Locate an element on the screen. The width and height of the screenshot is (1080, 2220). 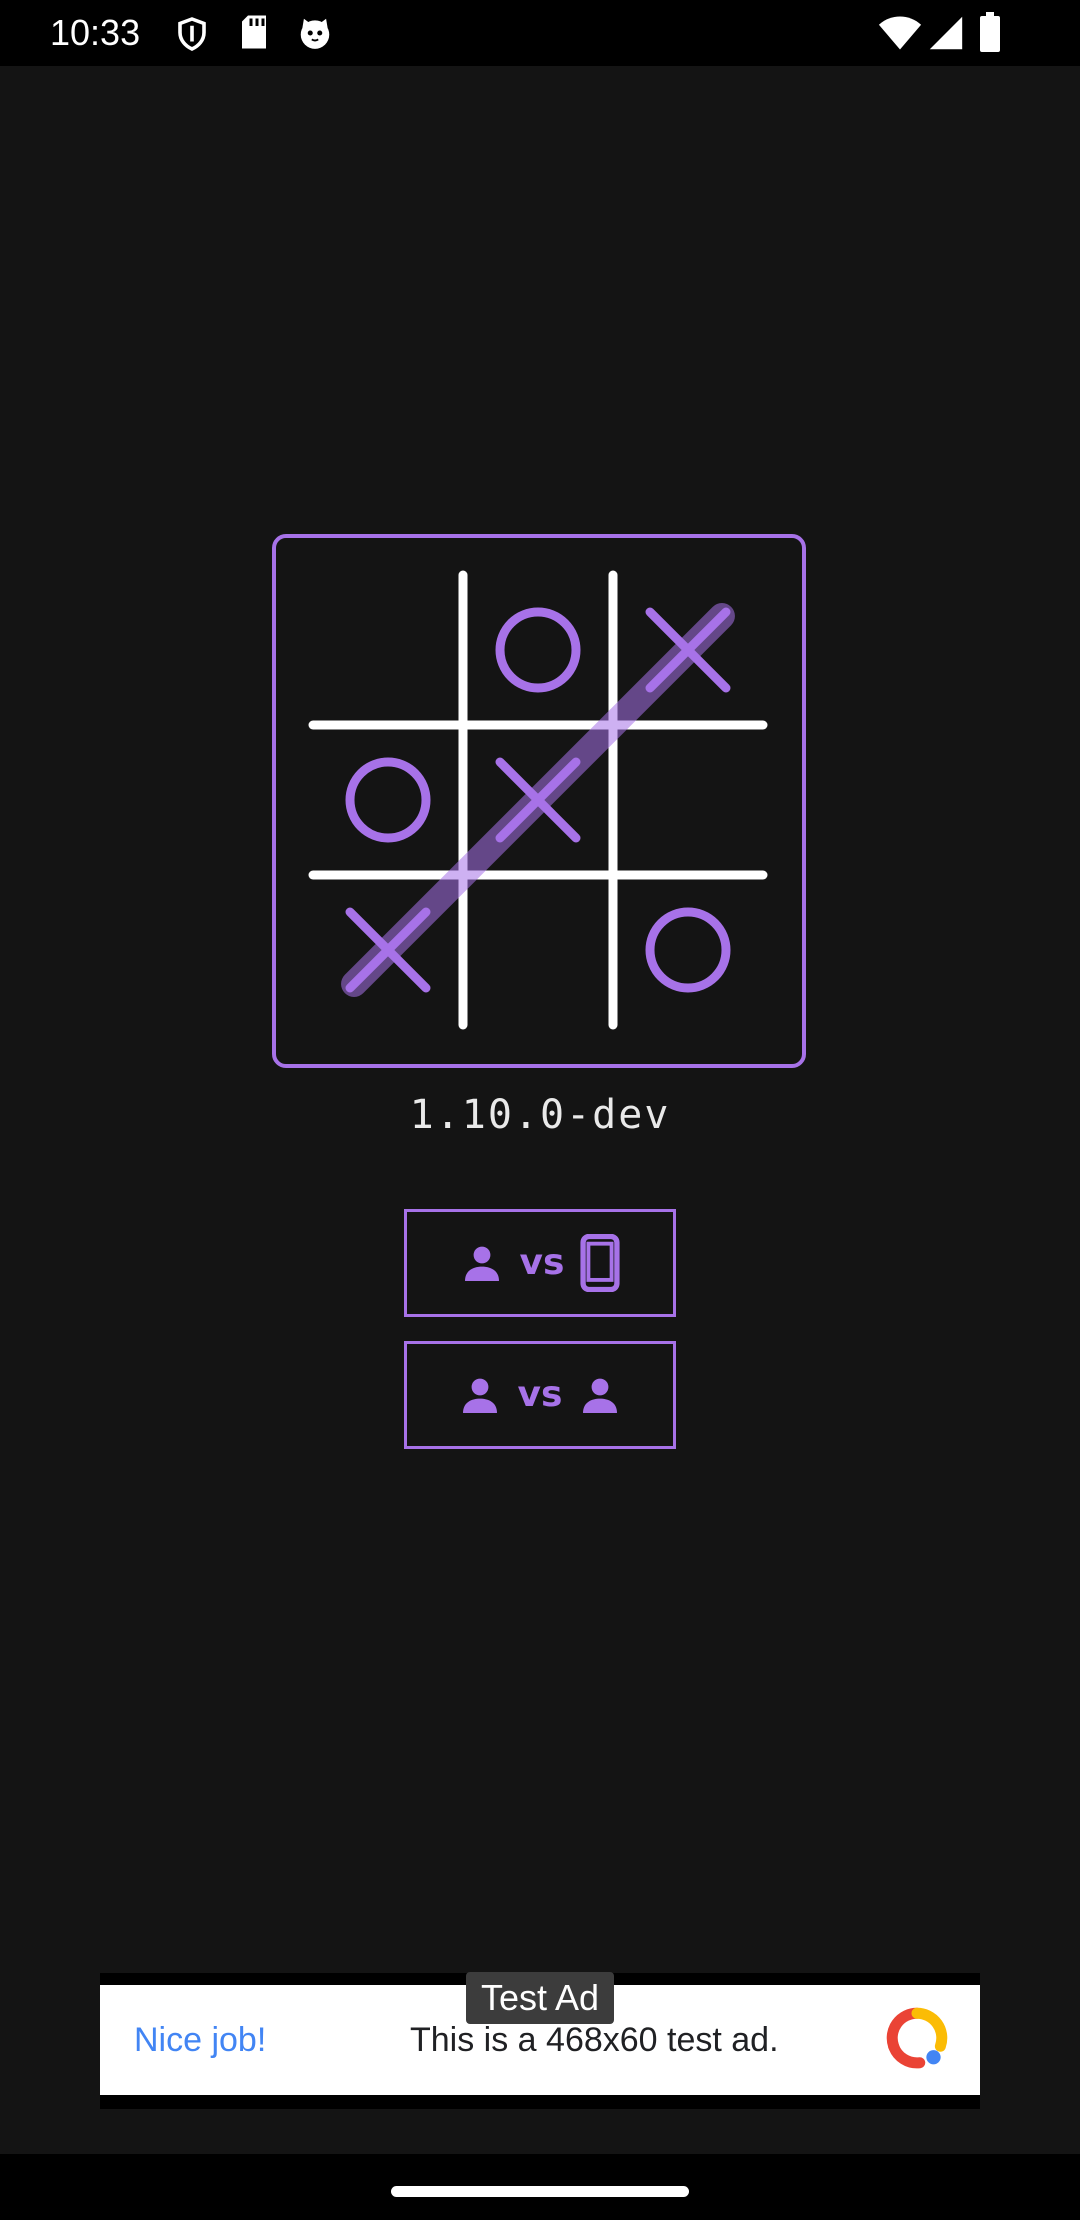
player-vs-phone-button: vs is located at coordinates (540, 1263).